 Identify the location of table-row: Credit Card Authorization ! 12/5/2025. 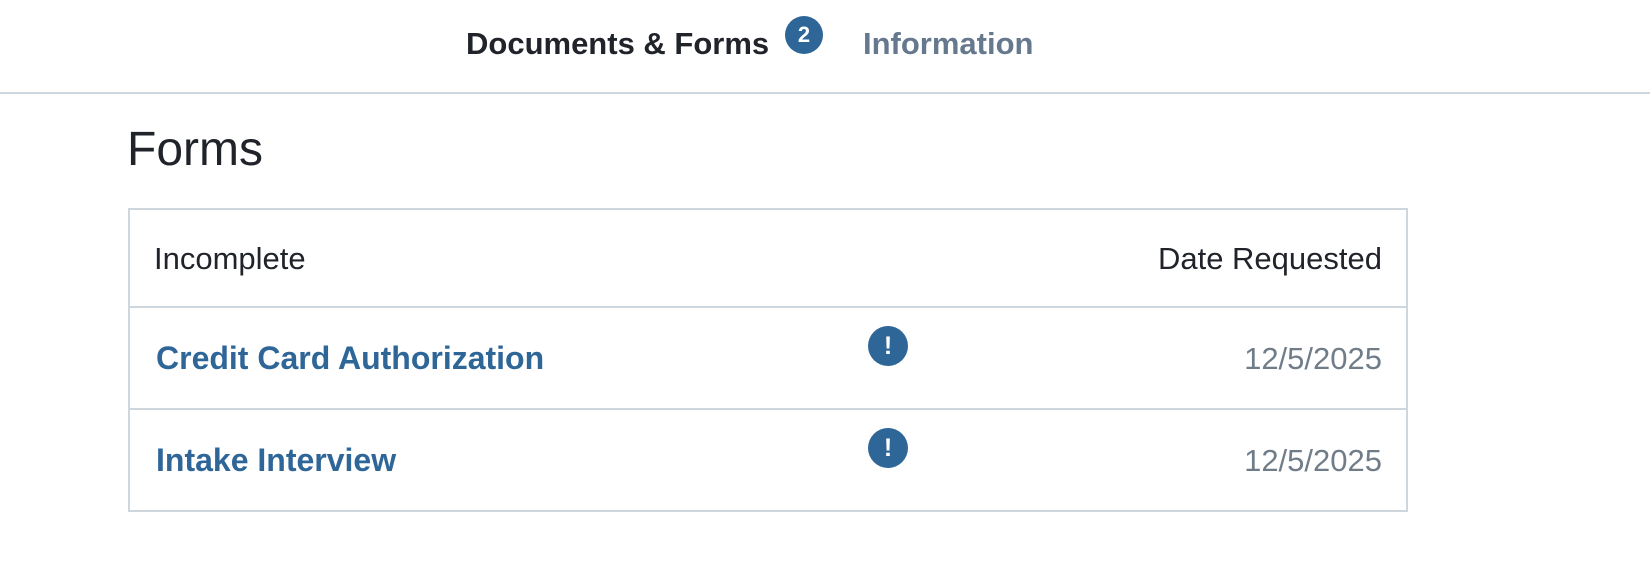
(768, 359).